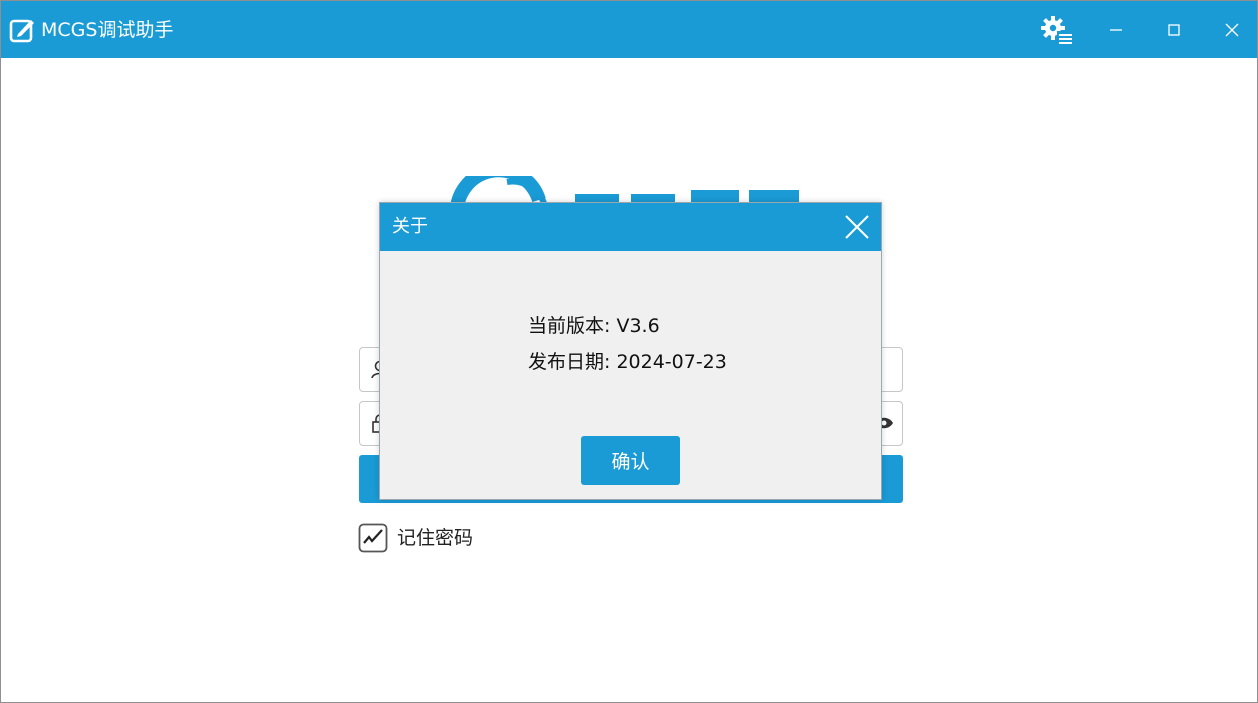 The width and height of the screenshot is (1258, 703). Describe the element at coordinates (1174, 30) in the screenshot. I see `maximize-icon` at that location.